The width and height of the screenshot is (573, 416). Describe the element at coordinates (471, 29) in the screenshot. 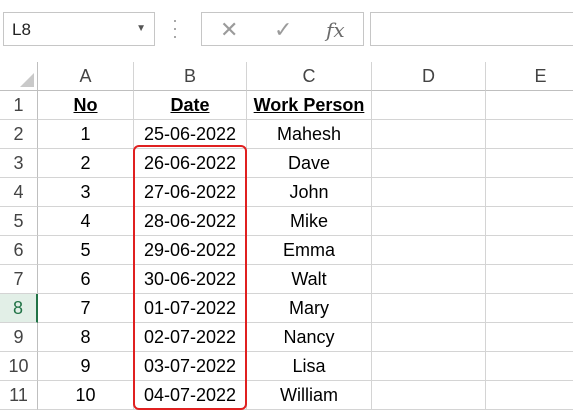

I see `formula-input` at that location.